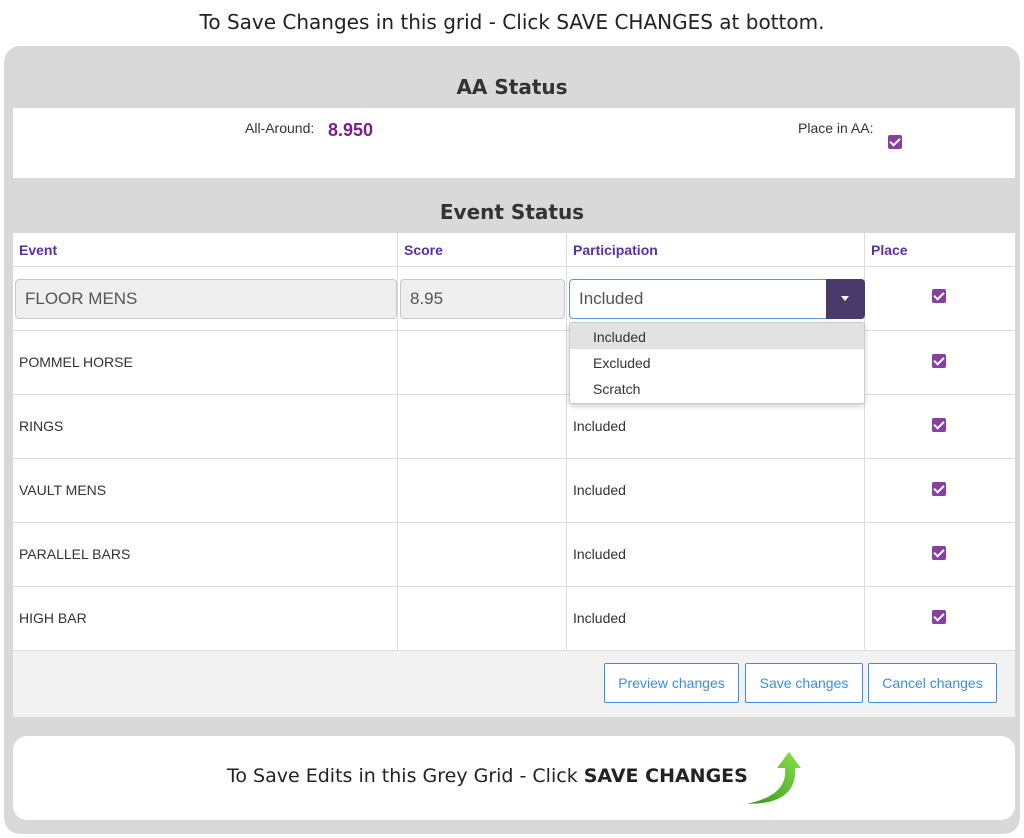  I want to click on event-name: VAULT MENS, so click(63, 490).